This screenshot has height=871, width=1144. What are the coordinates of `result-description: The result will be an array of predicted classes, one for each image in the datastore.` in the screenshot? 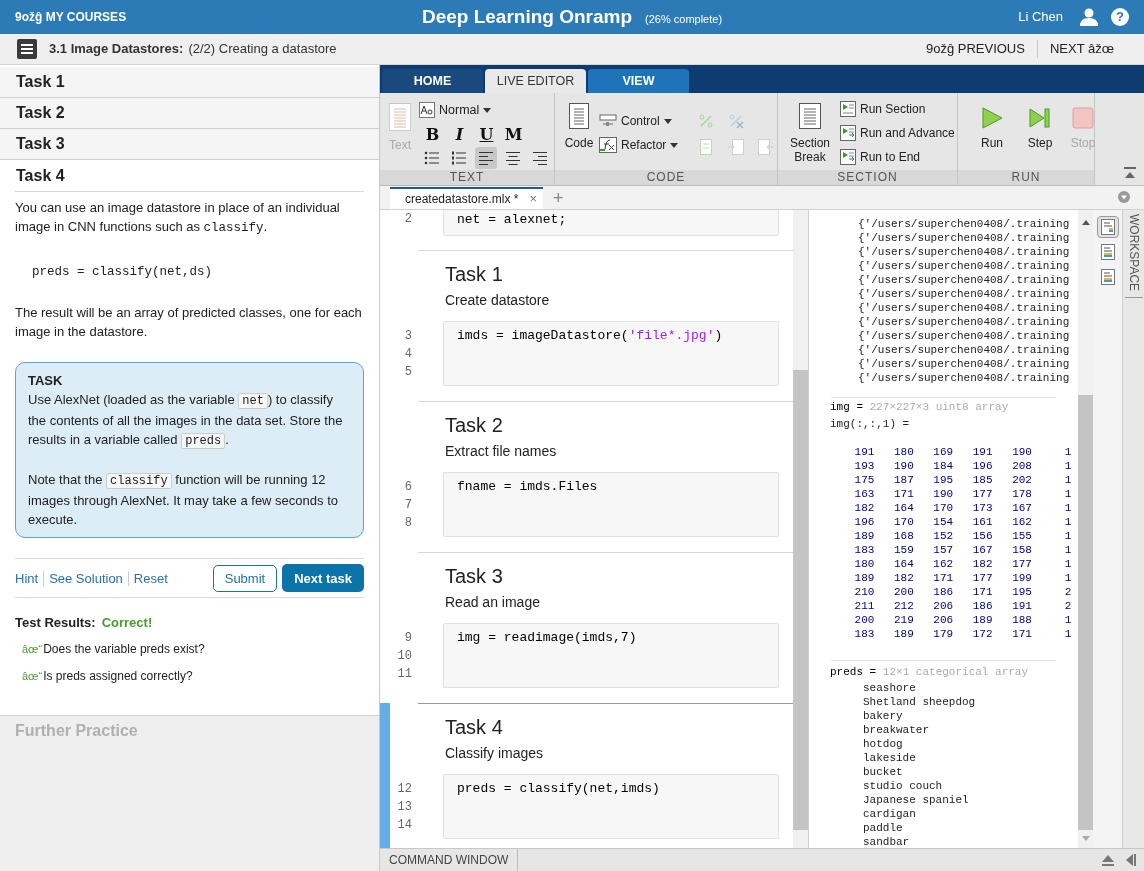 It's located at (189, 322).